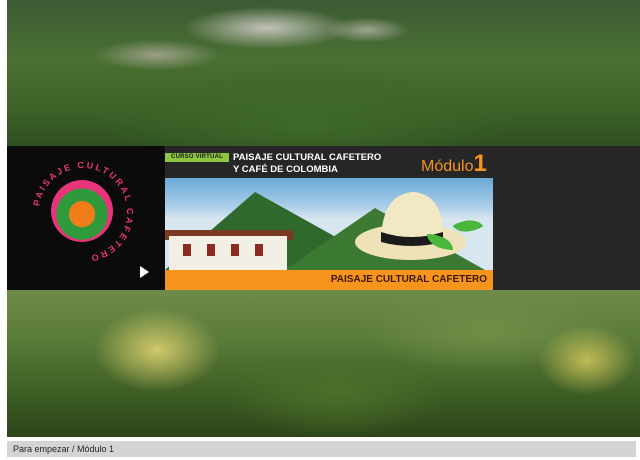 This screenshot has height=460, width=640. Describe the element at coordinates (329, 224) in the screenshot. I see `course-photo` at that location.